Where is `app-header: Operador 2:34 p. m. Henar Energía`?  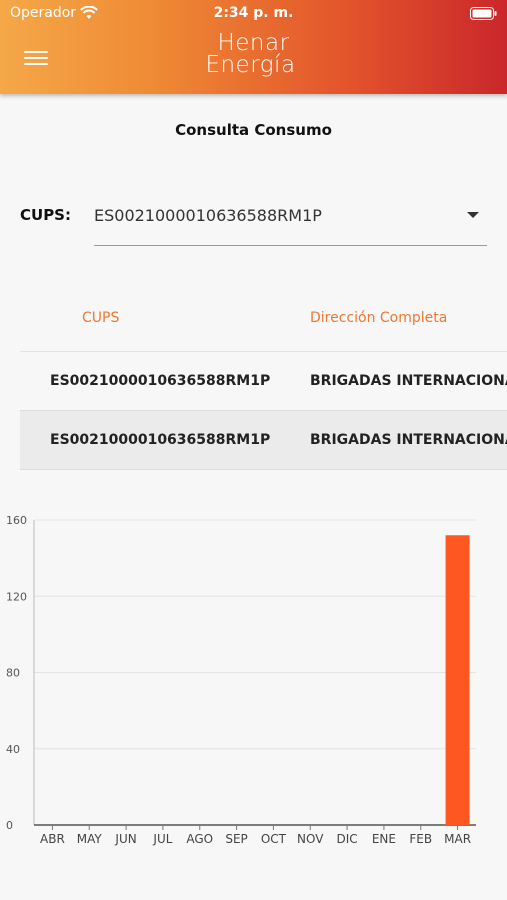 app-header: Operador 2:34 p. m. Henar Energía is located at coordinates (253, 47).